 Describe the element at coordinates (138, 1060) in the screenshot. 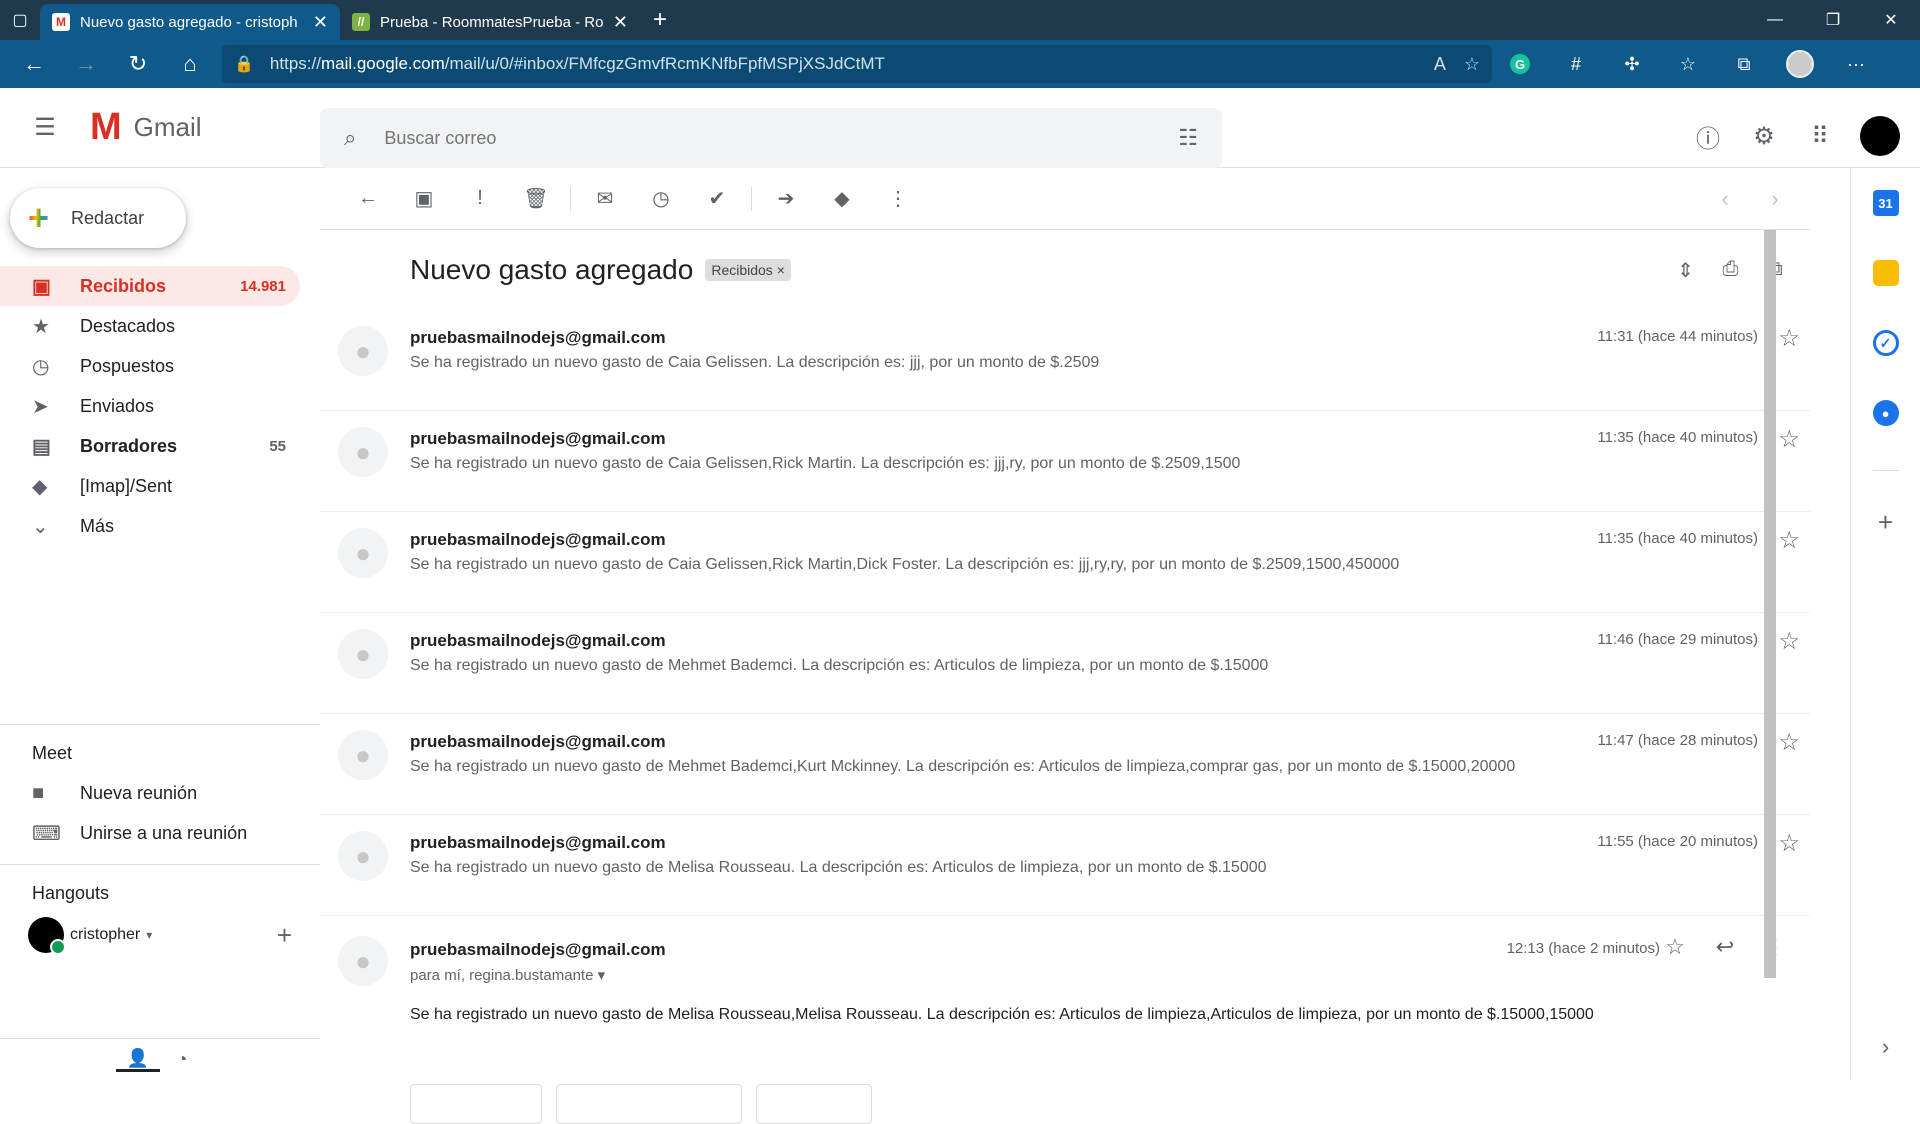

I see `contacts-tab-icon: 👤` at that location.